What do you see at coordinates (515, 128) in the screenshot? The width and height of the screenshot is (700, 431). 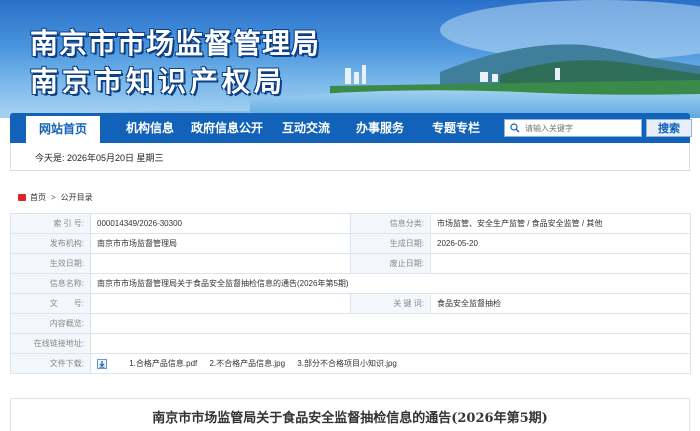 I see `search-icon` at bounding box center [515, 128].